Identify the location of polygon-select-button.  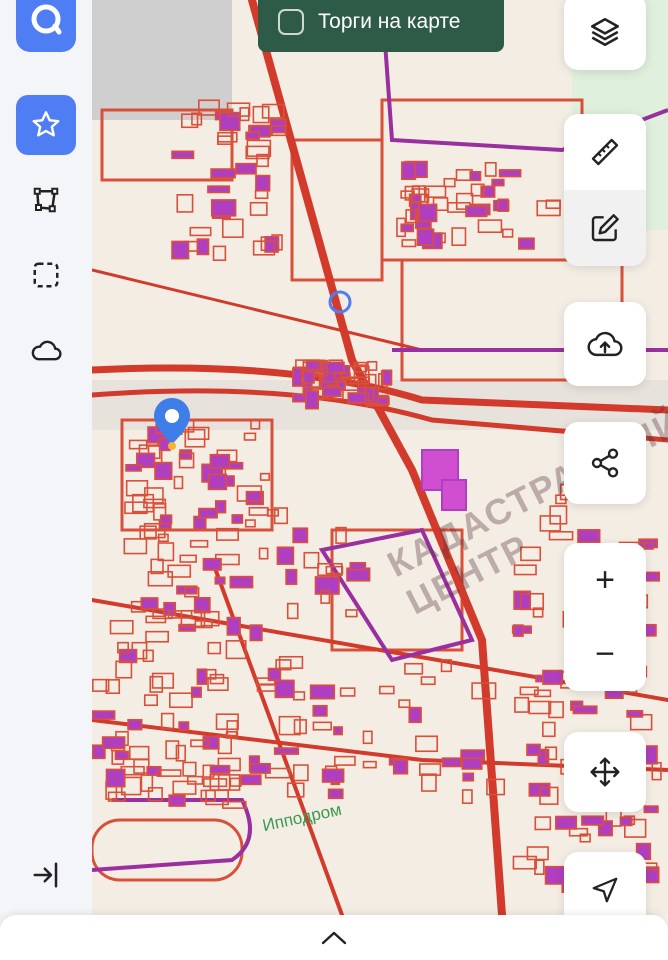
(46, 200).